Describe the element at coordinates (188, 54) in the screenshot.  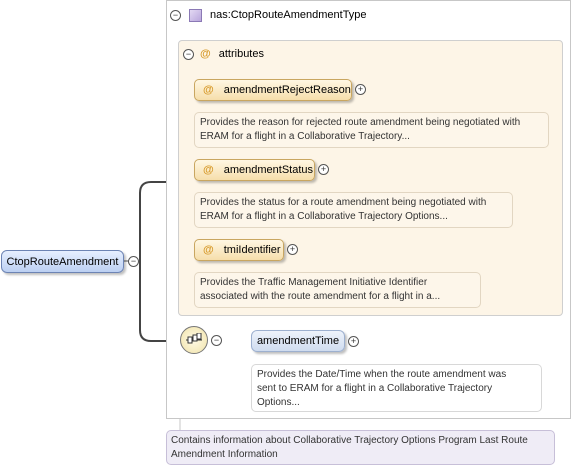
I see `attributes-collapse-icon: −` at that location.